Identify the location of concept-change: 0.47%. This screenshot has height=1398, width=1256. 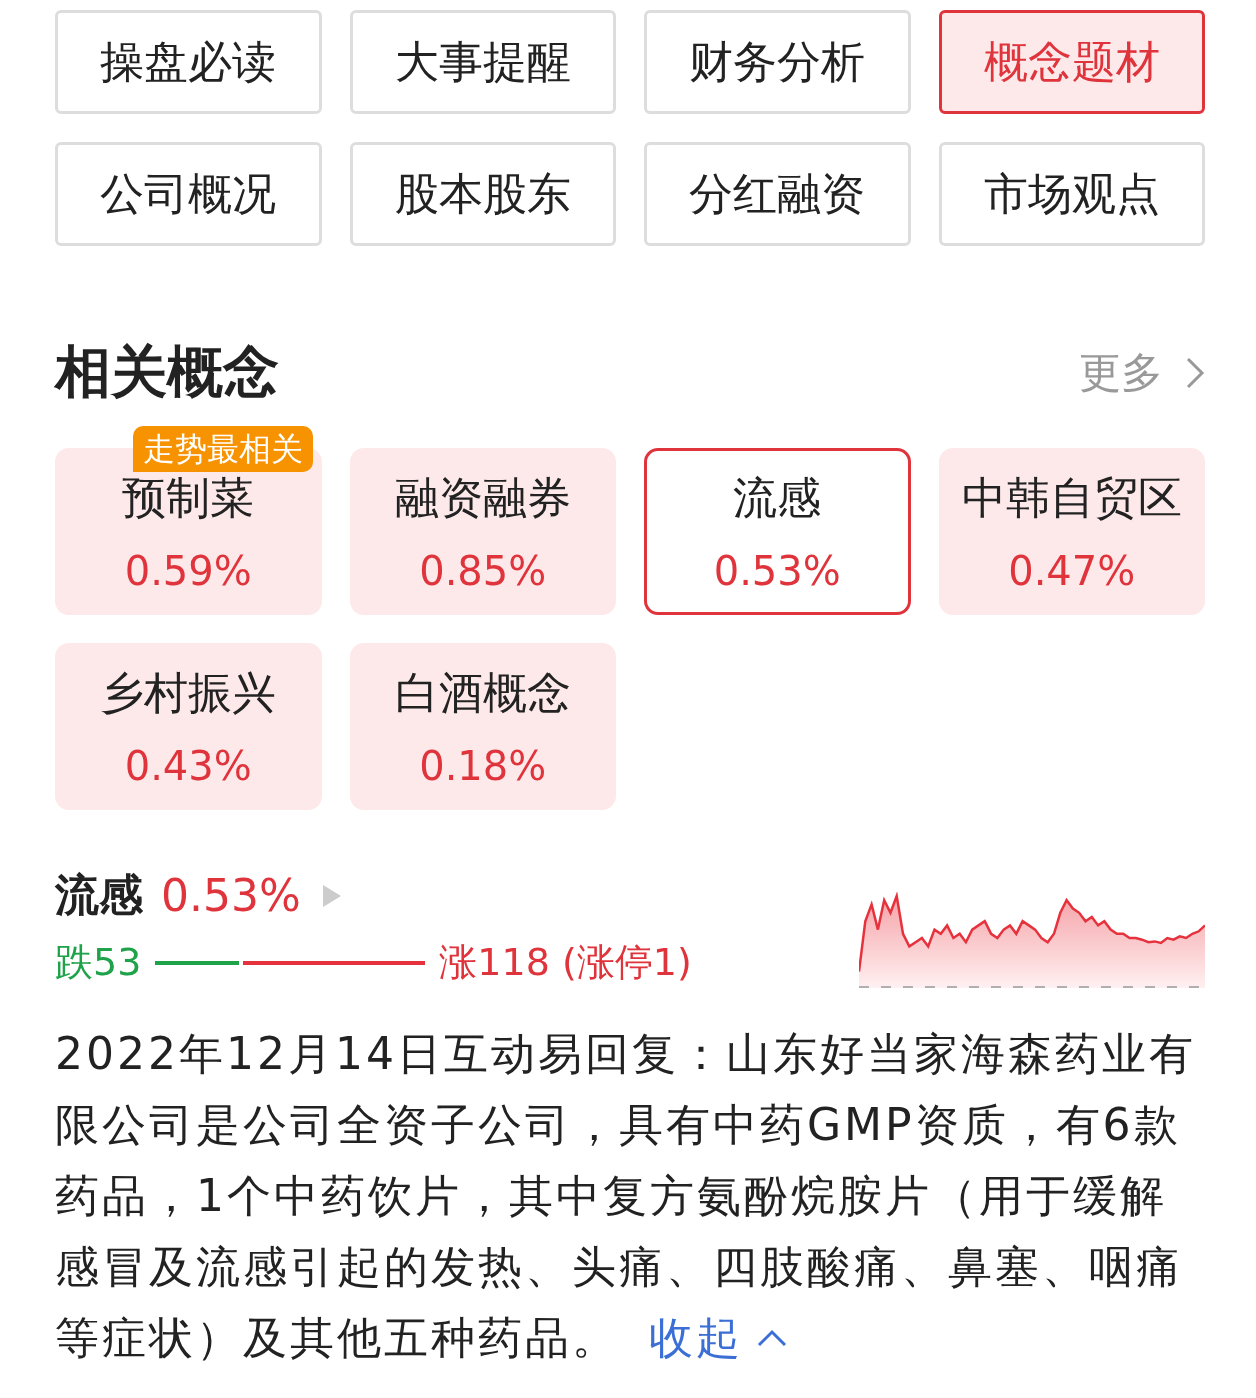
(1072, 571).